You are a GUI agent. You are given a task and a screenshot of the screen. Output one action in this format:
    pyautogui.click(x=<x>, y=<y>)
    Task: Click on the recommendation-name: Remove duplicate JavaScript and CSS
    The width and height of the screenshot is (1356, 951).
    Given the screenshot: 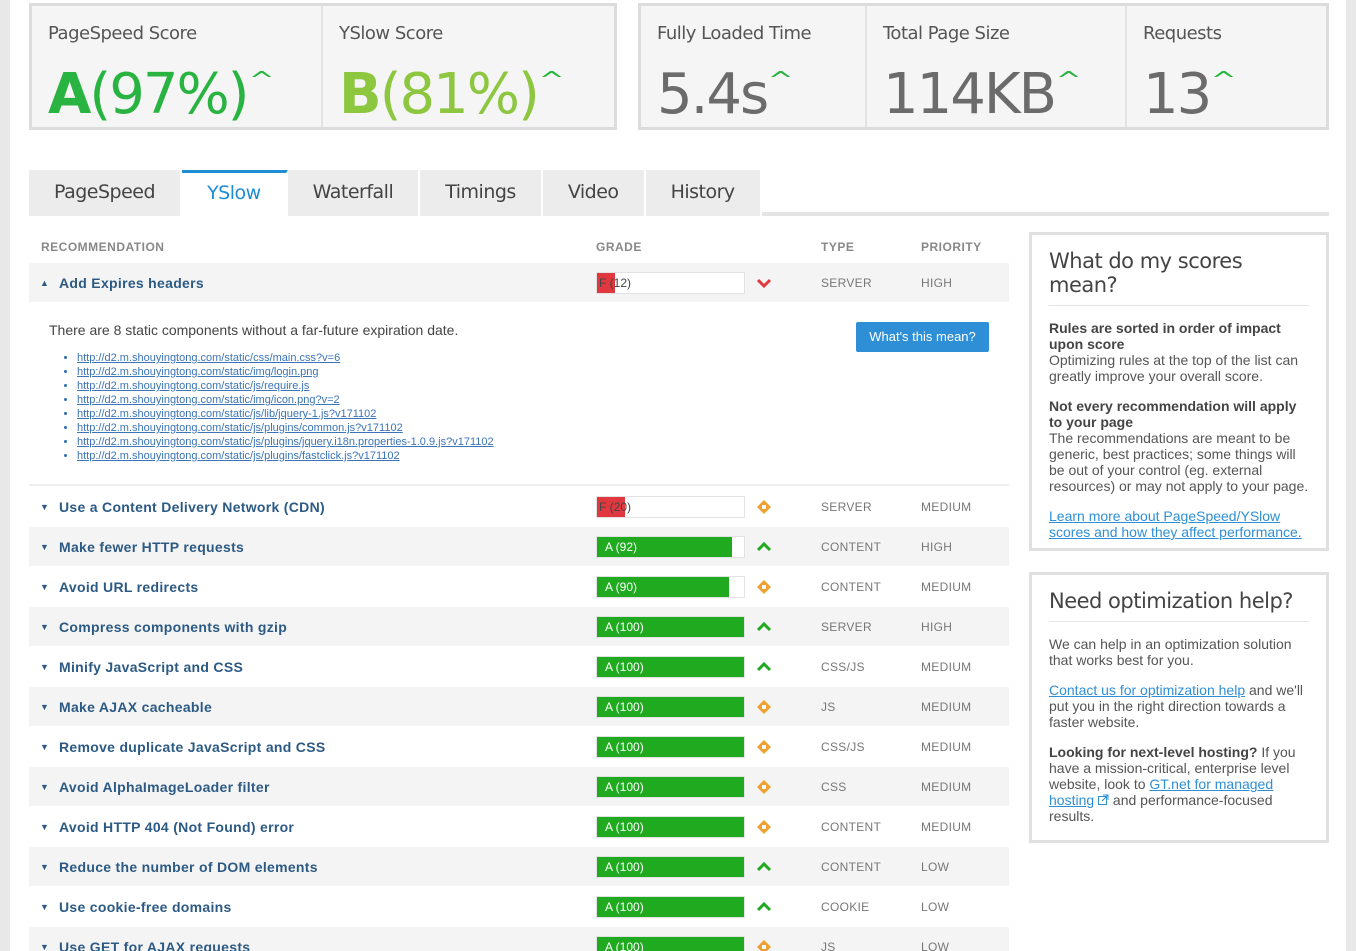 What is the action you would take?
    pyautogui.click(x=192, y=747)
    